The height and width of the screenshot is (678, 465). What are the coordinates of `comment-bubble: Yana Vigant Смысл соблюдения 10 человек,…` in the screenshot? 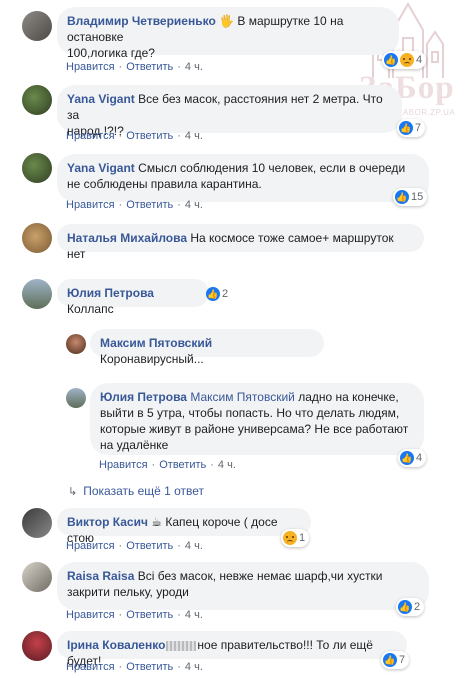 It's located at (243, 178).